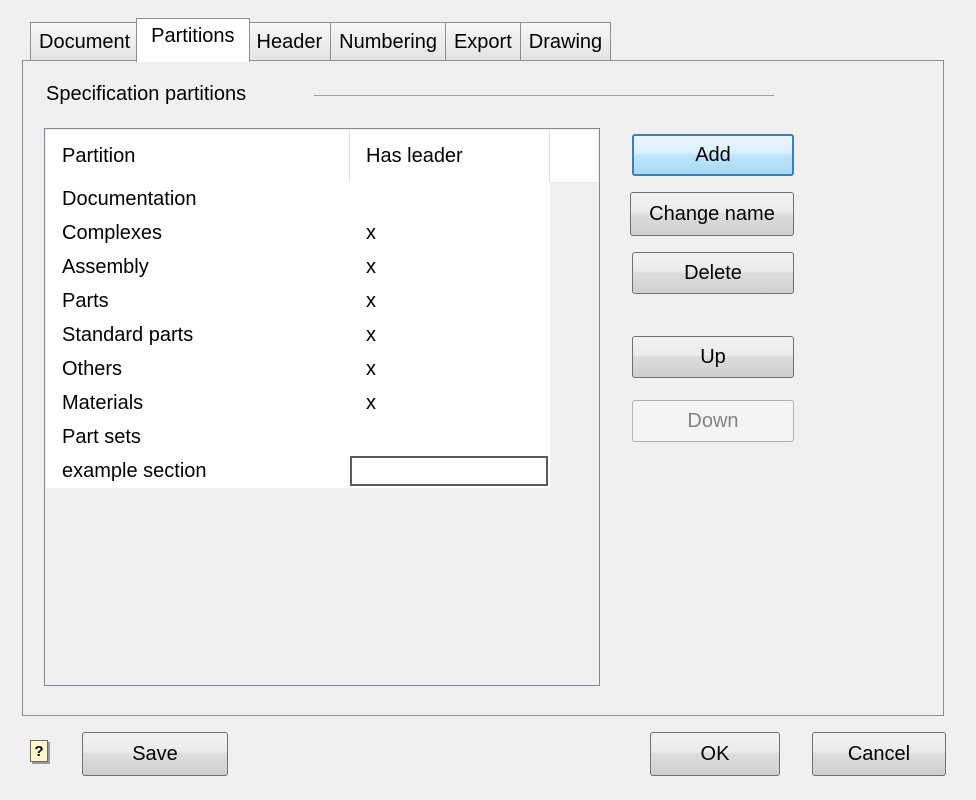 The width and height of the screenshot is (976, 800). What do you see at coordinates (544, 95) in the screenshot?
I see `group-divider` at bounding box center [544, 95].